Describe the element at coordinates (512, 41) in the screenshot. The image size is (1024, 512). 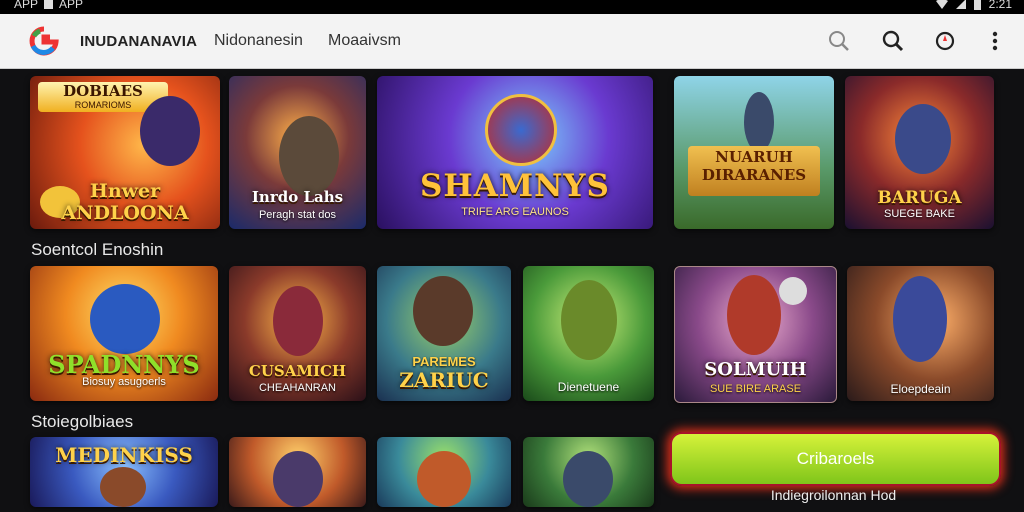
I see `app-bar: INUDANANAVIA Nidonanesin Moaaivsm` at that location.